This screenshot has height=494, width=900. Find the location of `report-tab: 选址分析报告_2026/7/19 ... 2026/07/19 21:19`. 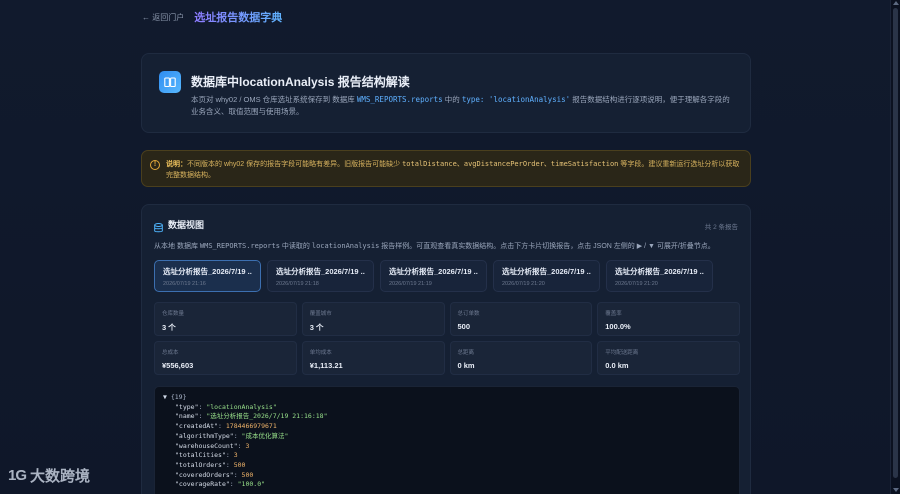

report-tab: 选址分析报告_2026/7/19 ... 2026/07/19 21:19 is located at coordinates (433, 276).